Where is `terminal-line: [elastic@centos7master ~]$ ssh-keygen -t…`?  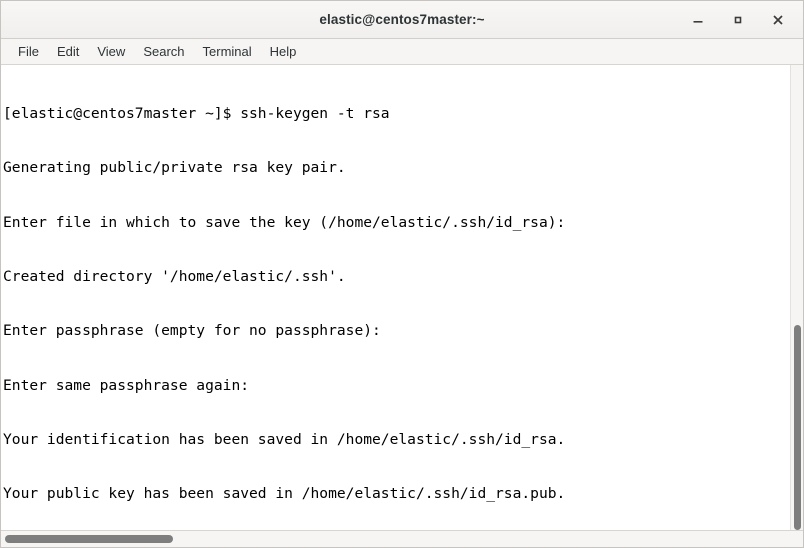 terminal-line: [elastic@centos7master ~]$ ssh-keygen -t… is located at coordinates (196, 114).